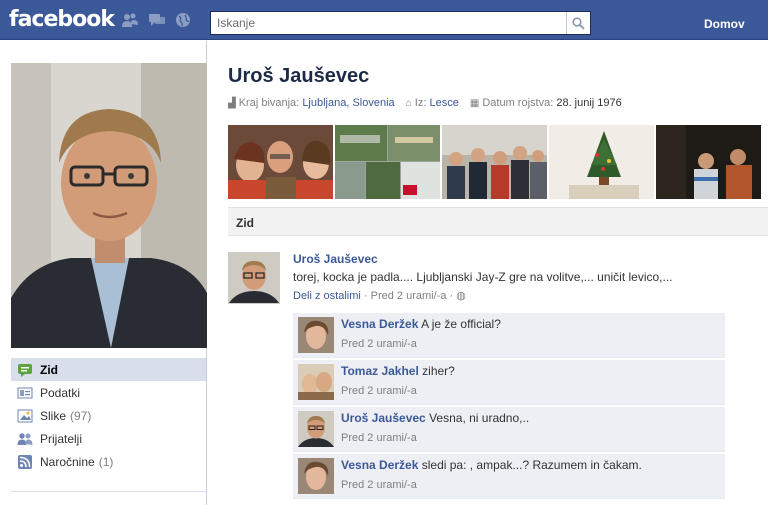  Describe the element at coordinates (327, 296) in the screenshot. I see `share-link: Deli z ostalimi` at that location.